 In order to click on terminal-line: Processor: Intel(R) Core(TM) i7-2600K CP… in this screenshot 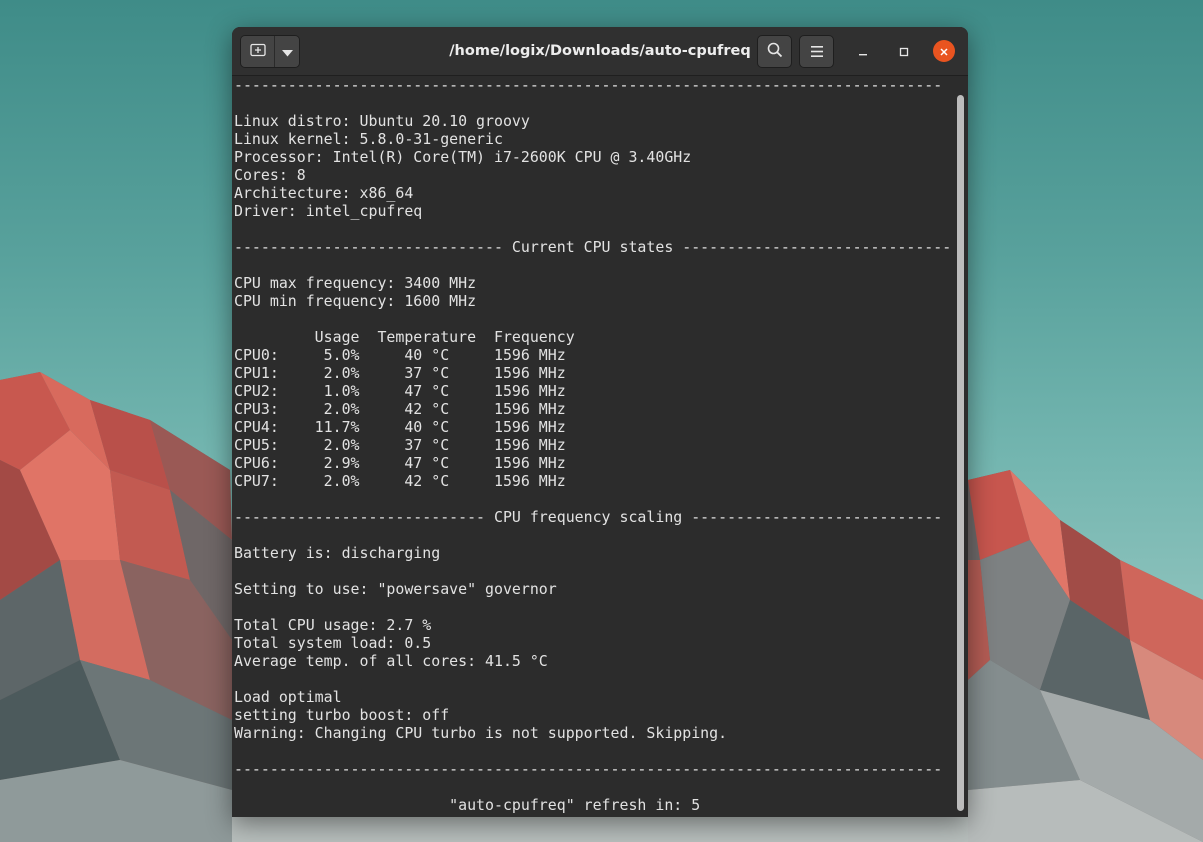, I will do `click(463, 157)`.